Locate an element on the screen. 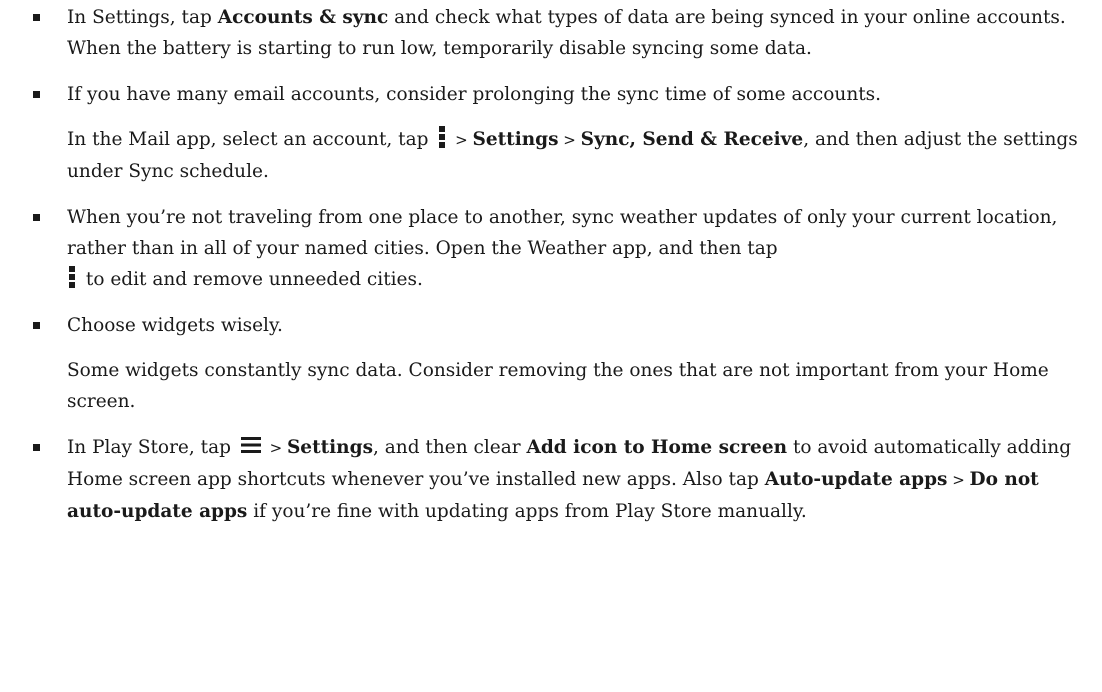 The height and width of the screenshot is (692, 1102). ui-term: Accounts & sync is located at coordinates (303, 17).